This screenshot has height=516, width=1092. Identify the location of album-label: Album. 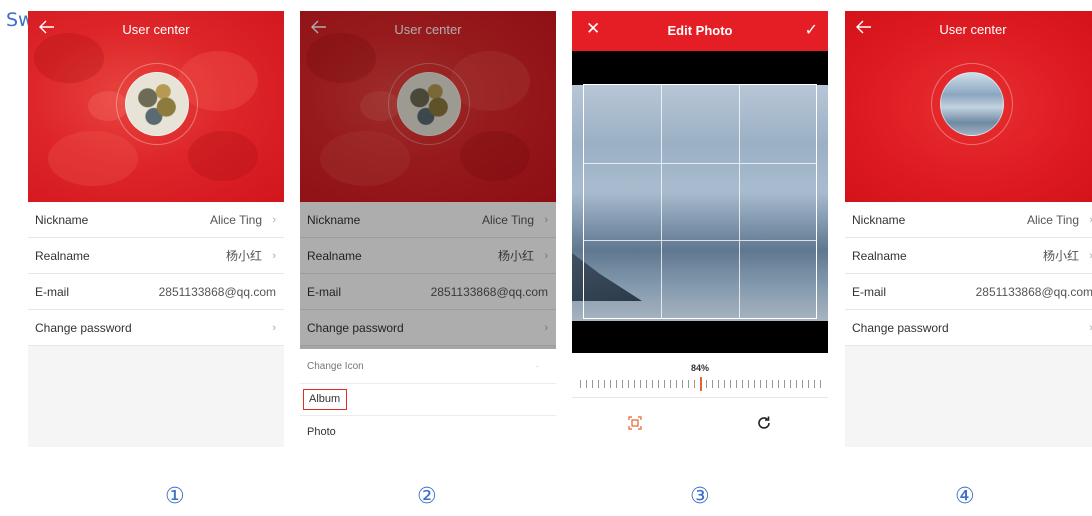
(325, 399).